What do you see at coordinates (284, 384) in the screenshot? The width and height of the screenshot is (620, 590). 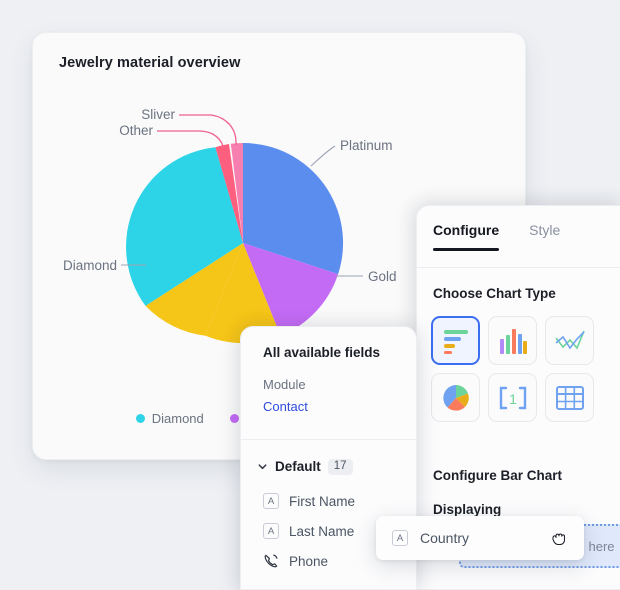 I see `module-label: Module` at bounding box center [284, 384].